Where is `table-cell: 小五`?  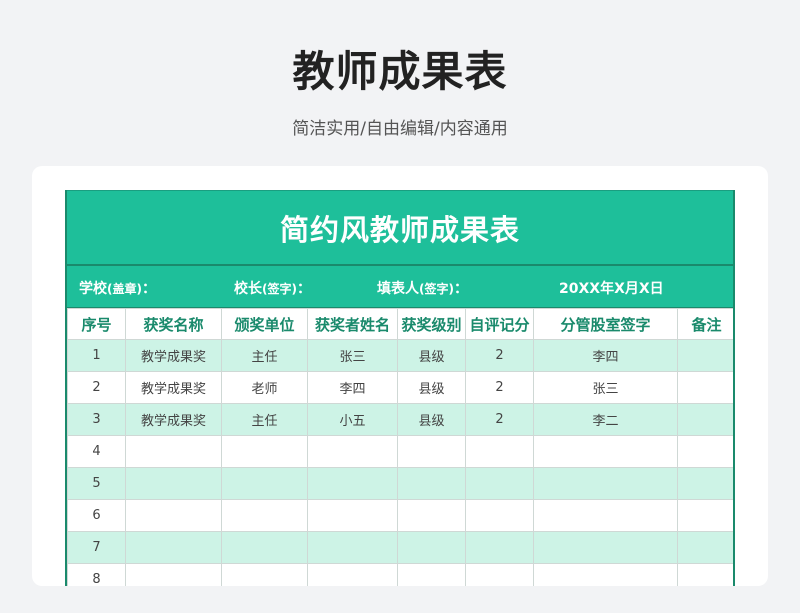 table-cell: 小五 is located at coordinates (352, 419).